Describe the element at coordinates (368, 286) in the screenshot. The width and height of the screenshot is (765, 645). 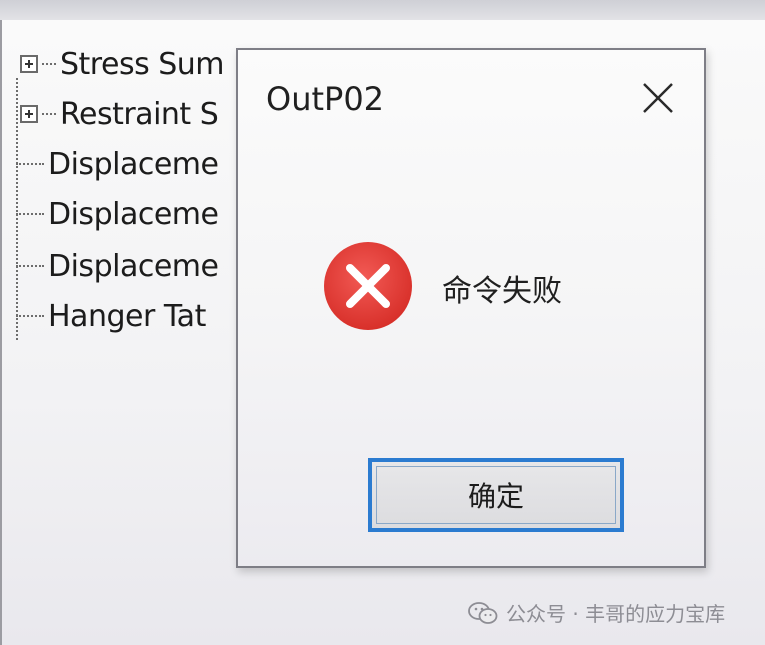
I see `error-x-icon` at that location.